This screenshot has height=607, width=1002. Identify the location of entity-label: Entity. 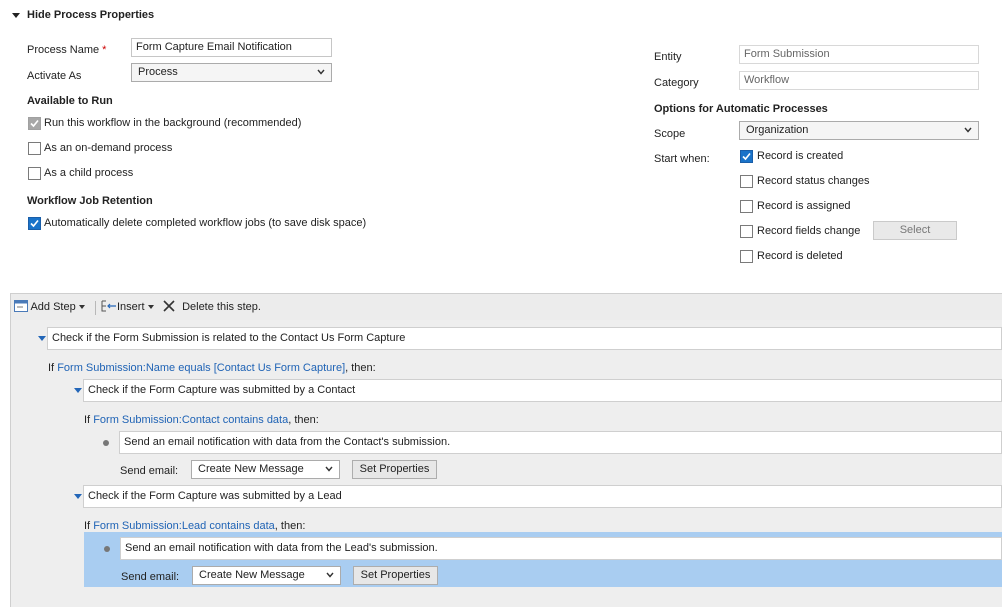
(668, 57).